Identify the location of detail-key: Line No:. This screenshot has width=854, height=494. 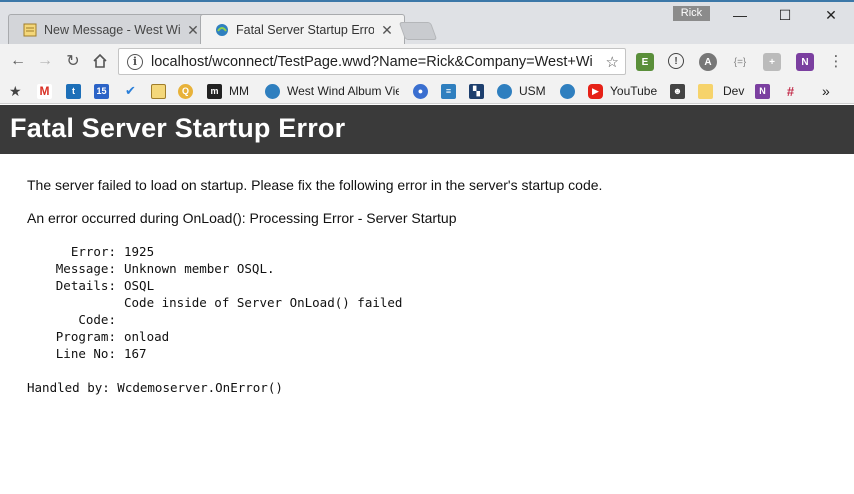
(85, 353).